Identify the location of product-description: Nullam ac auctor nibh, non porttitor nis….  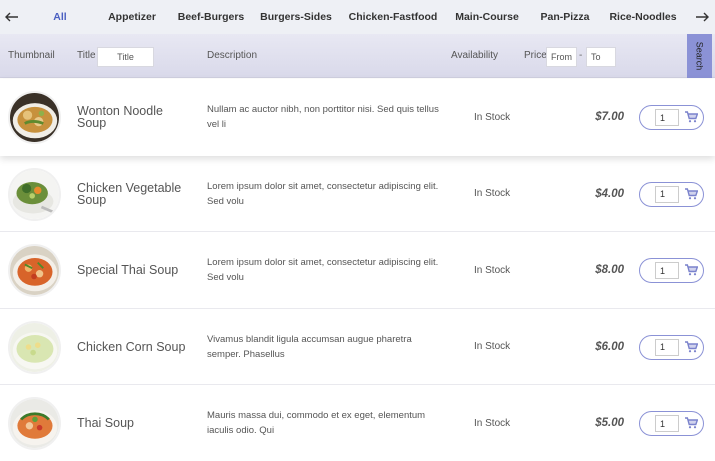
(323, 117).